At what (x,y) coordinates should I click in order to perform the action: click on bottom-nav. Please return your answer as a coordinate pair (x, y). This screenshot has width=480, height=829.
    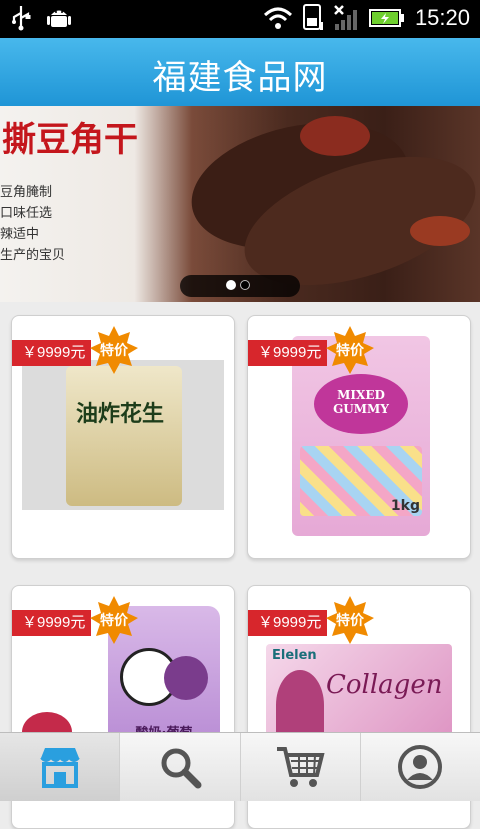
    Looking at the image, I should click on (240, 766).